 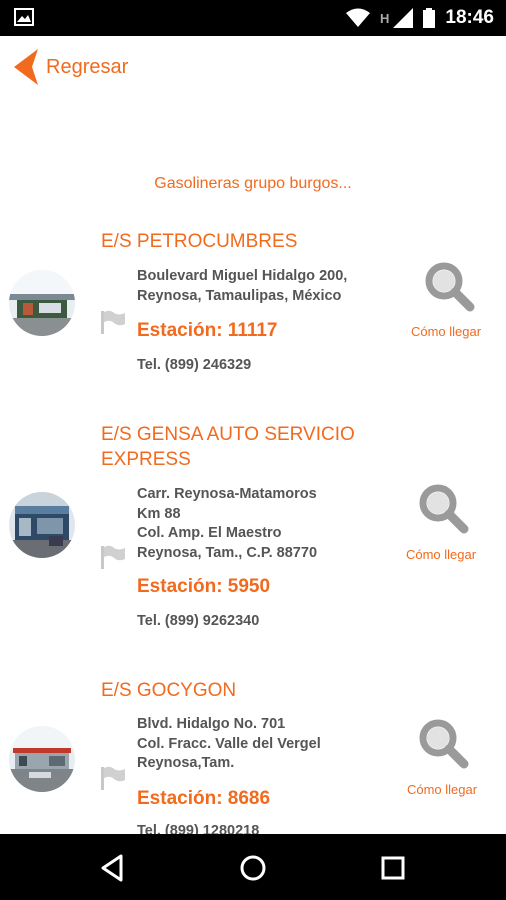 What do you see at coordinates (186, 763) in the screenshot?
I see `address-line: Reynosa,Tam.` at bounding box center [186, 763].